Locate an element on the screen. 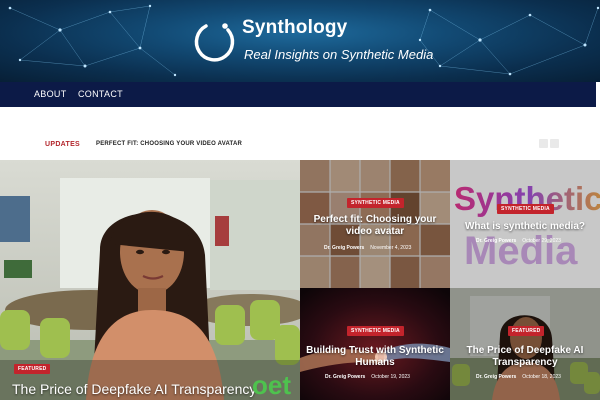 The height and width of the screenshot is (400, 600). price-of-deepfake-image is located at coordinates (525, 344).